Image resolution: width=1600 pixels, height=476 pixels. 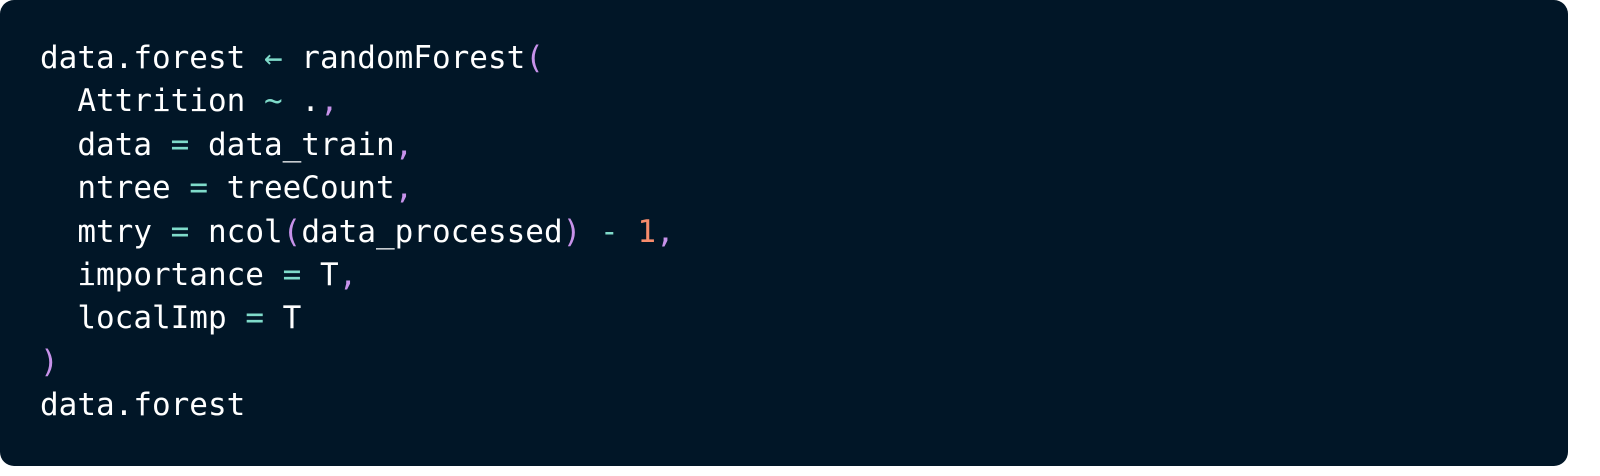 I want to click on code-line: ntree = treeCount,, so click(x=804, y=188).